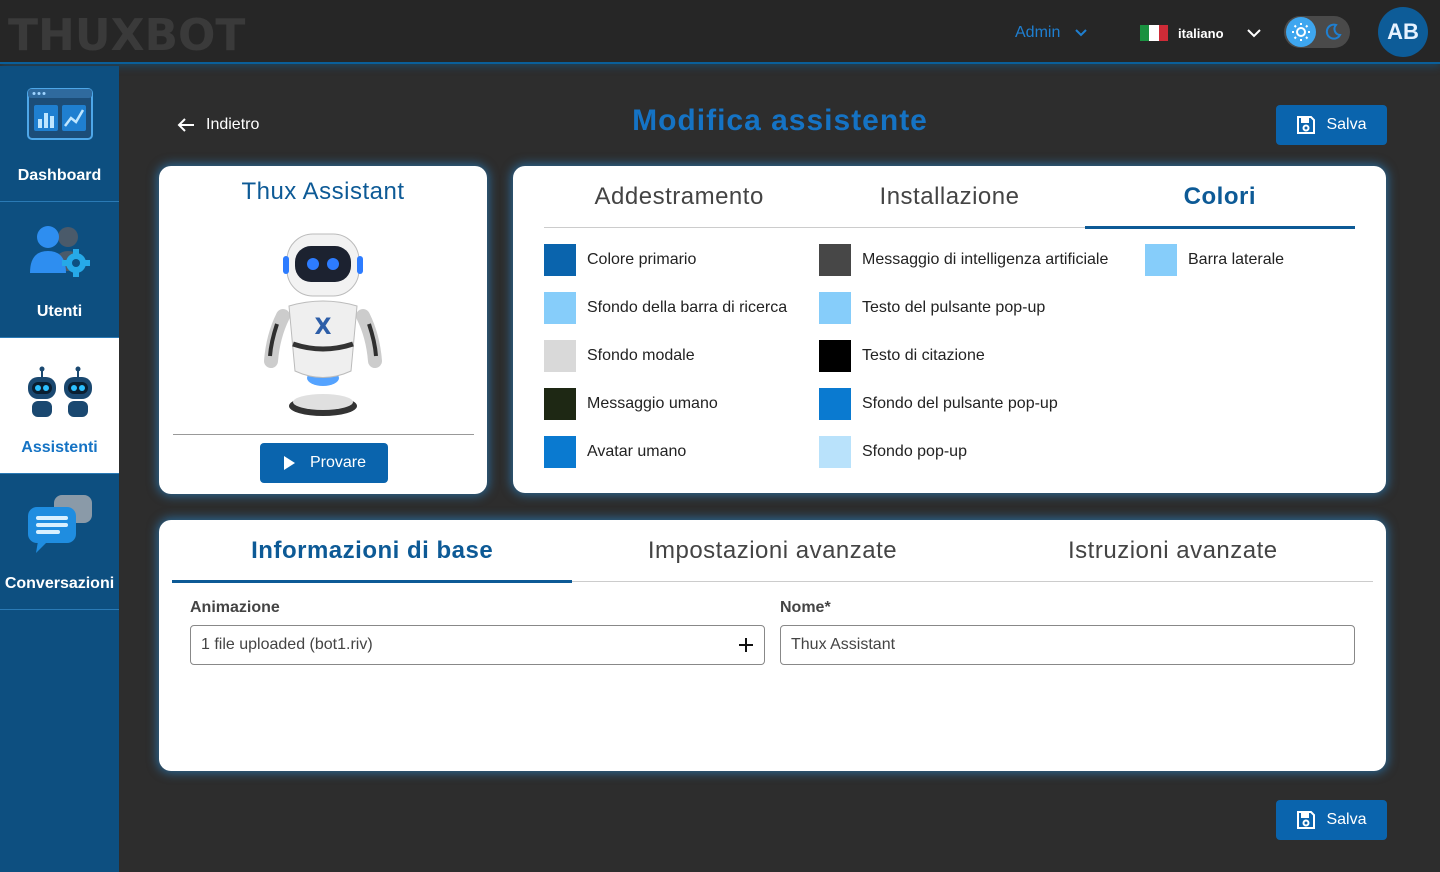  I want to click on settings-tab-bar: Addestramento Installazione Colori, so click(950, 197).